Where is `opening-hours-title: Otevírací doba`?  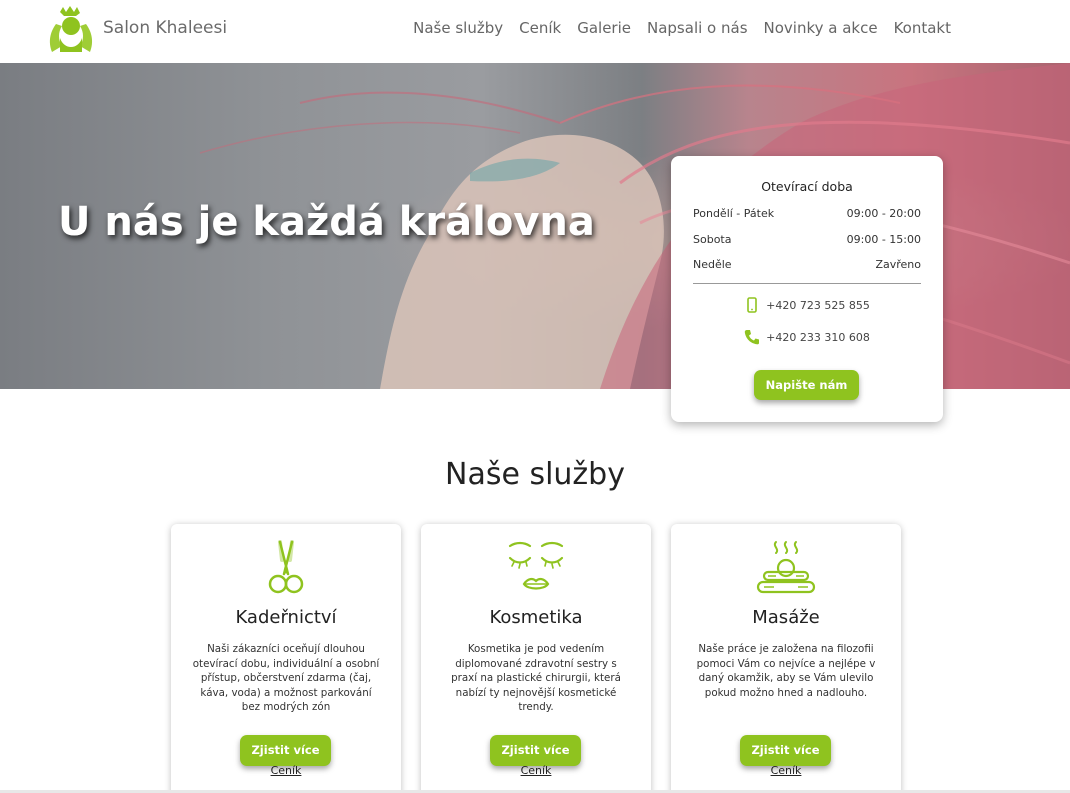 opening-hours-title: Otevírací doba is located at coordinates (807, 186).